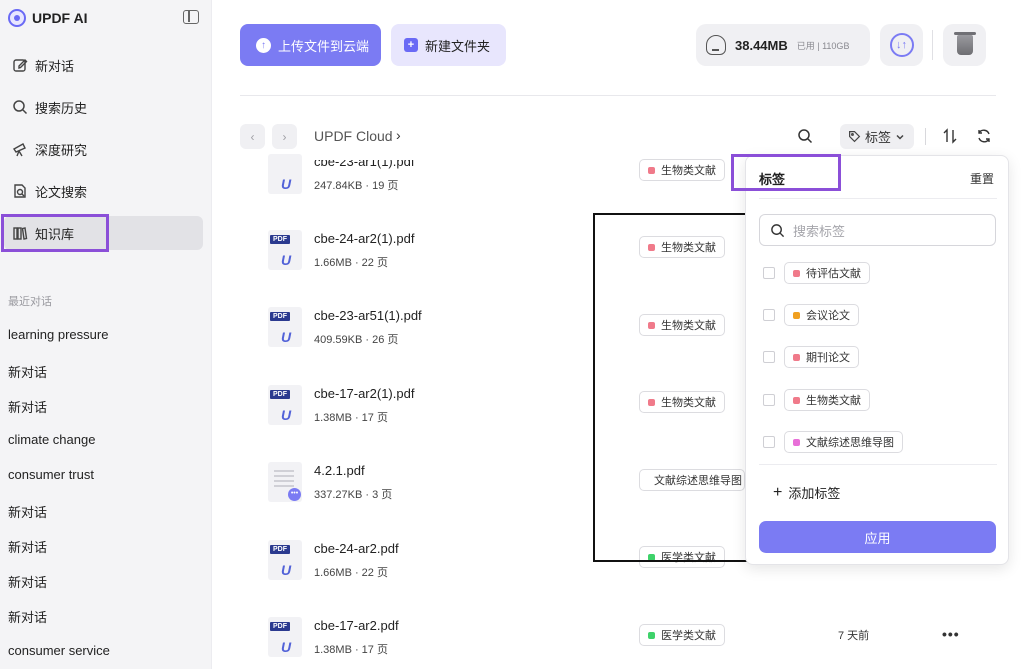  What do you see at coordinates (59, 650) in the screenshot?
I see `recent-item: consumer service` at bounding box center [59, 650].